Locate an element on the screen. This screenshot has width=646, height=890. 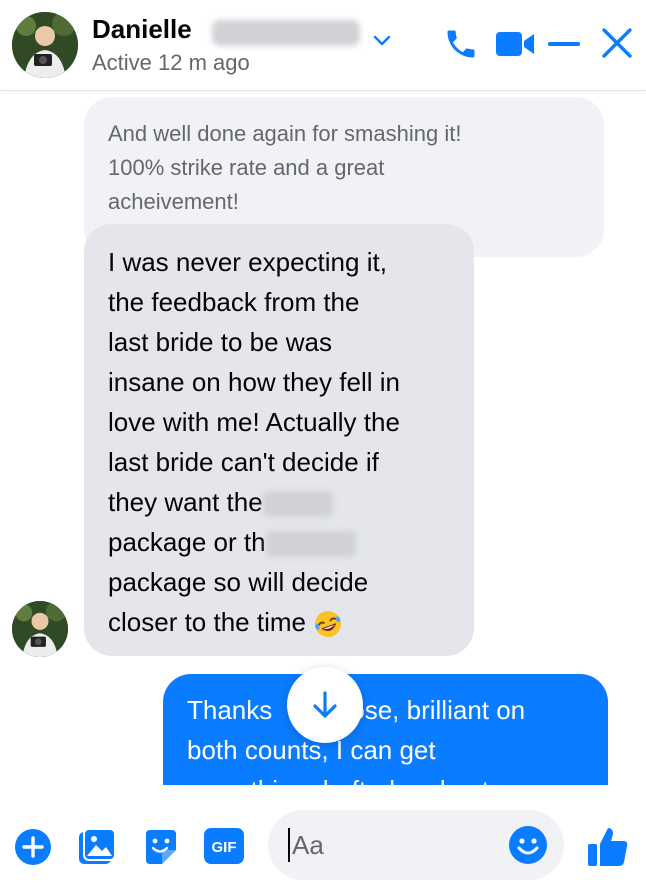
message-line: acheivement! is located at coordinates (173, 201).